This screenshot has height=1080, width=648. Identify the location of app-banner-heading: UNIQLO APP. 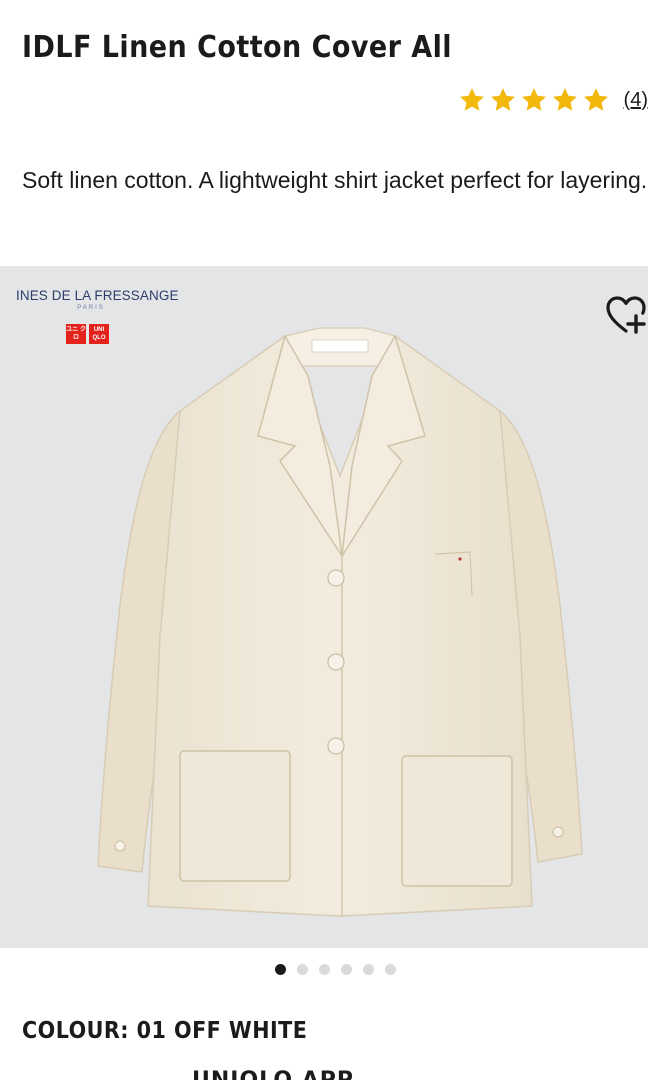
(273, 1074).